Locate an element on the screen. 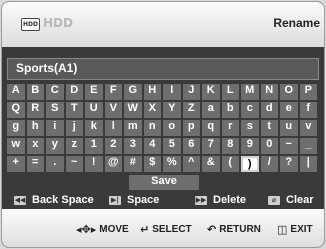 This screenshot has height=249, width=326. key-button: a is located at coordinates (211, 110).